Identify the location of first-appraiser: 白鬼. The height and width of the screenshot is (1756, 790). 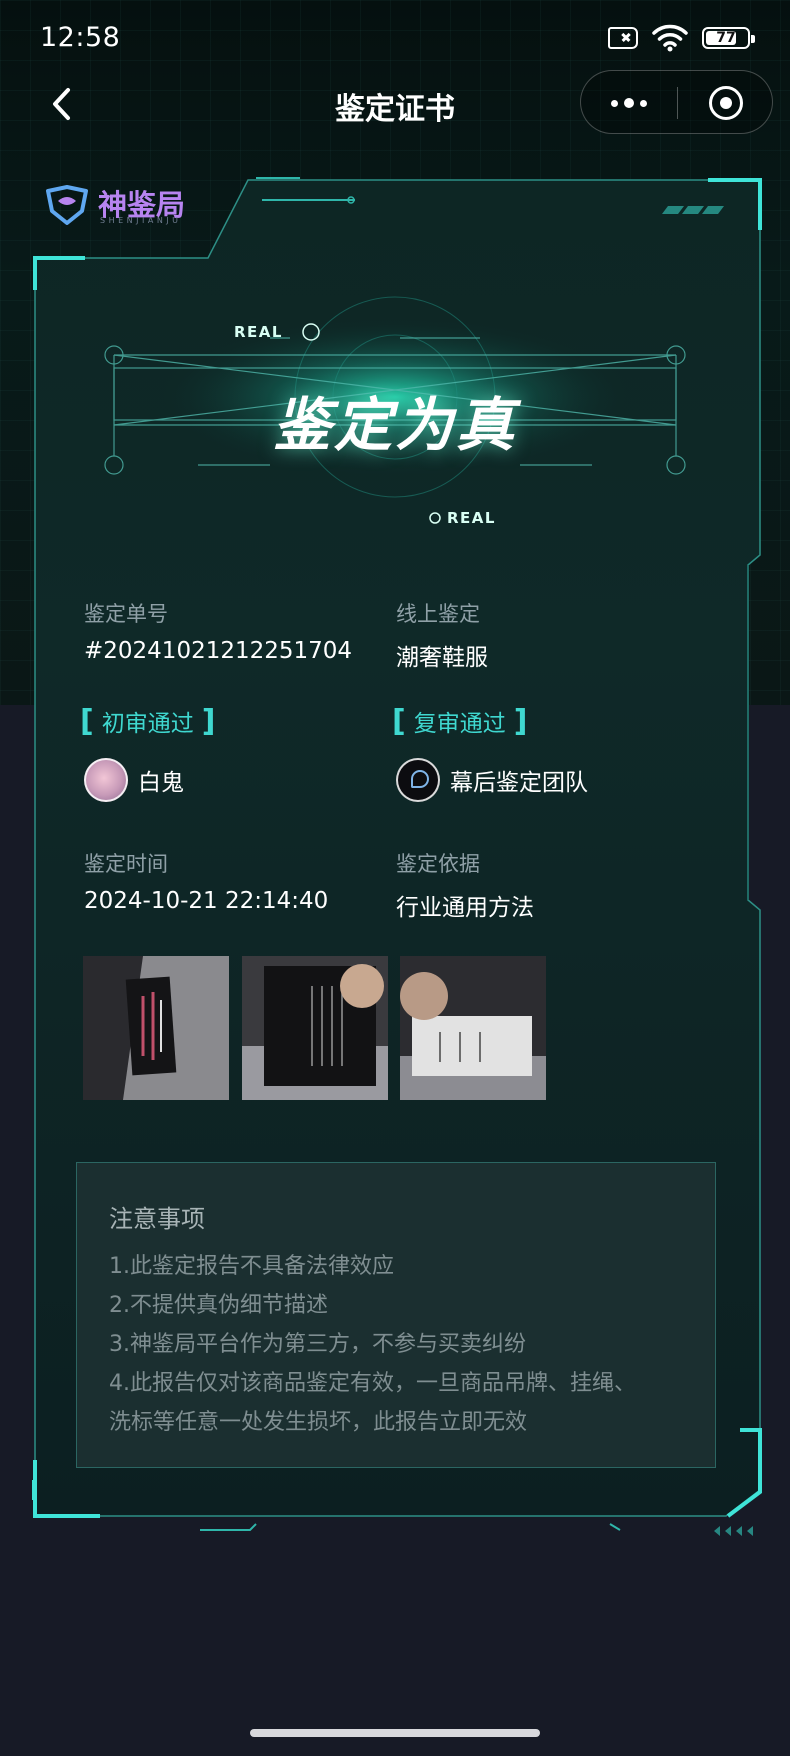
(134, 780).